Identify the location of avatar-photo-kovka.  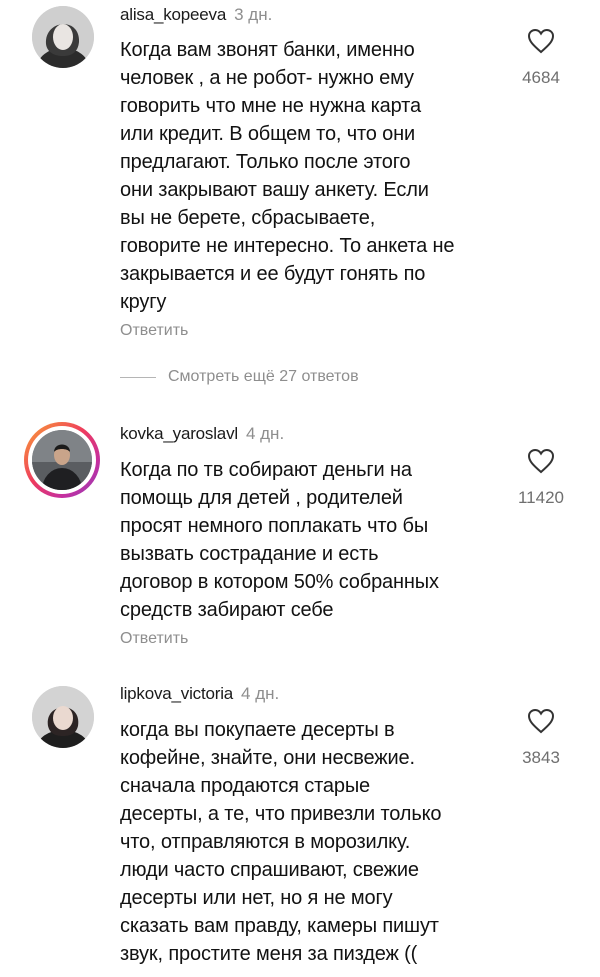
(62, 460).